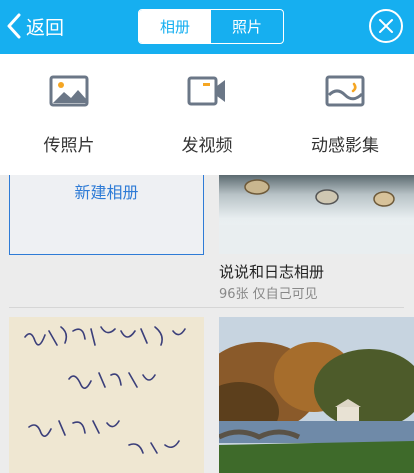 The image size is (414, 473). I want to click on top-nav-bar: 返回 相册 照片, so click(207, 27).